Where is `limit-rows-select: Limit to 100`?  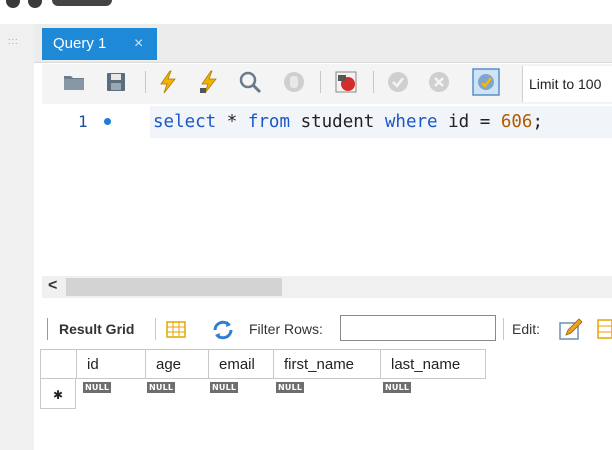
limit-rows-select: Limit to 100 is located at coordinates (567, 84).